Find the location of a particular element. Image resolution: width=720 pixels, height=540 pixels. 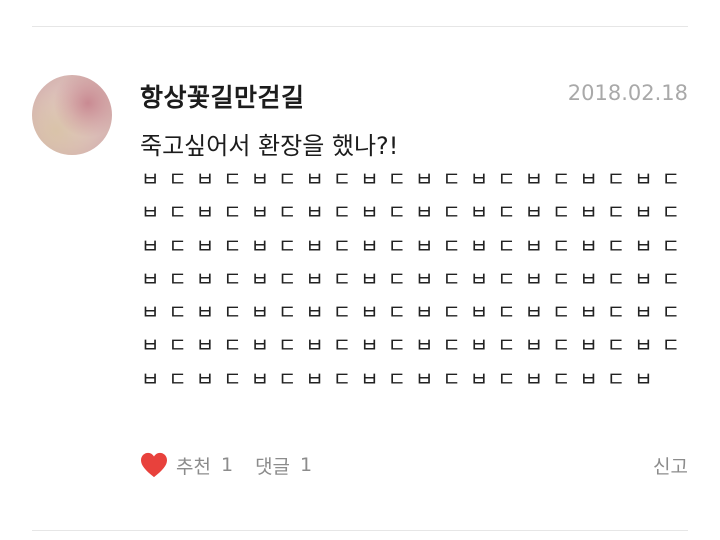

post-actions: 추천 1 댓글 1 is located at coordinates (226, 465).